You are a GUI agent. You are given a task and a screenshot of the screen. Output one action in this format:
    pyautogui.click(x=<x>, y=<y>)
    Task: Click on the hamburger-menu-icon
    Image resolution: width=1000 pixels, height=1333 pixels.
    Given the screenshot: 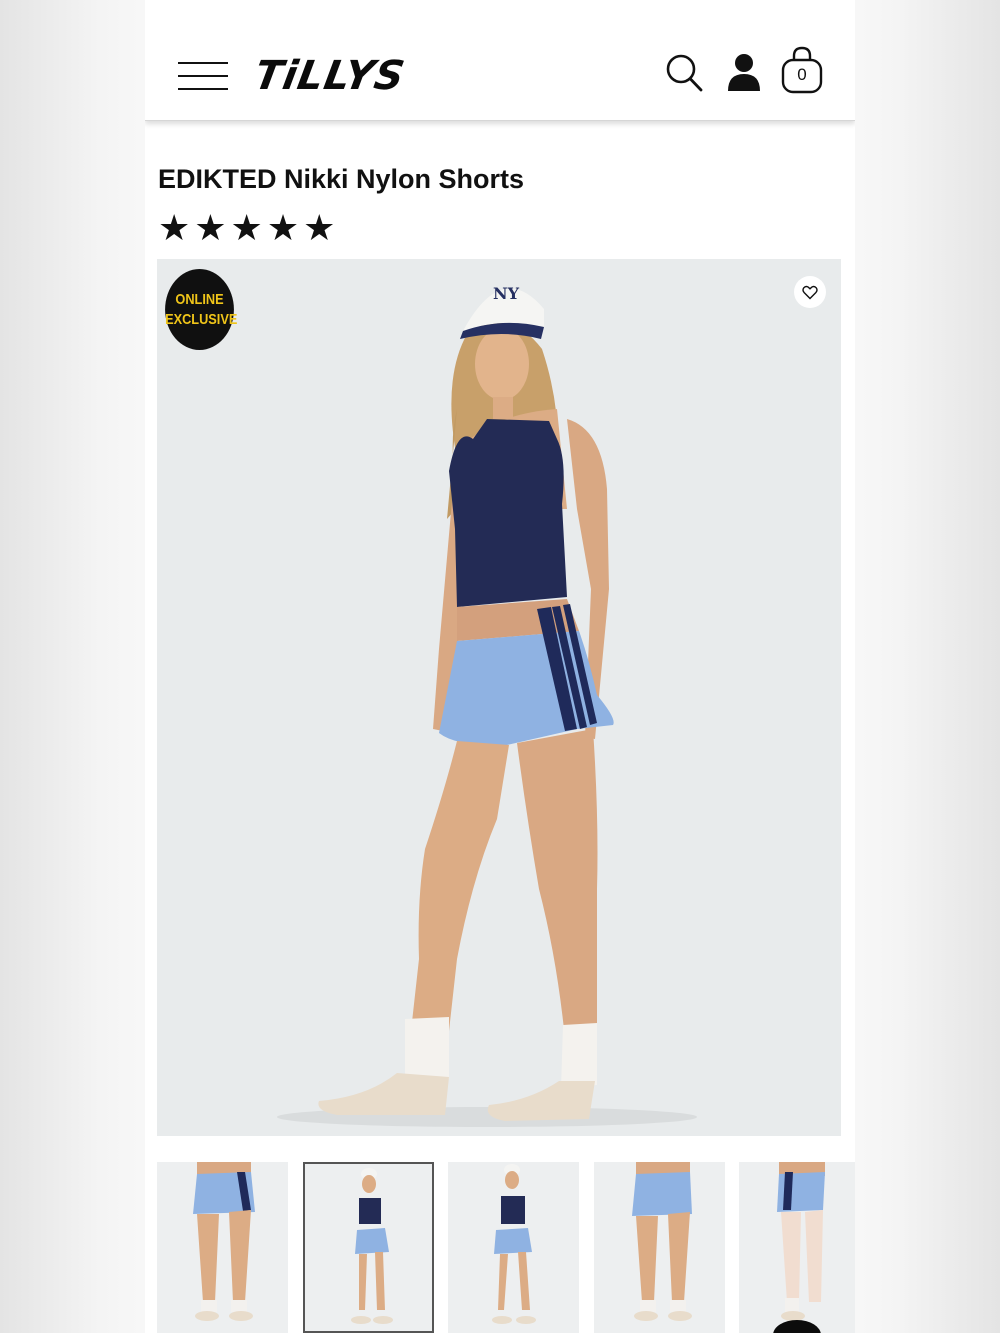 What is the action you would take?
    pyautogui.click(x=203, y=77)
    